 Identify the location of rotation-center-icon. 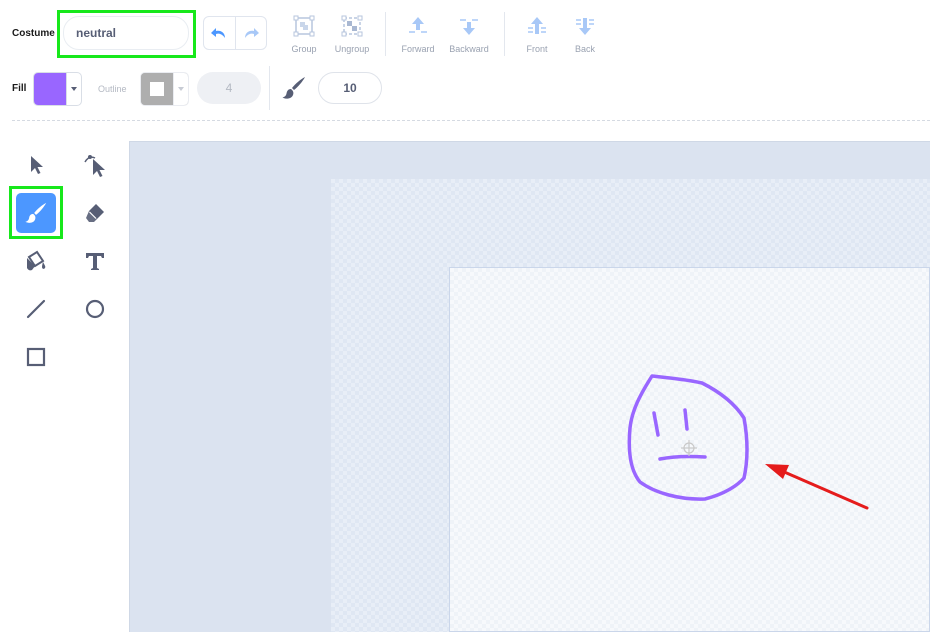
(689, 448).